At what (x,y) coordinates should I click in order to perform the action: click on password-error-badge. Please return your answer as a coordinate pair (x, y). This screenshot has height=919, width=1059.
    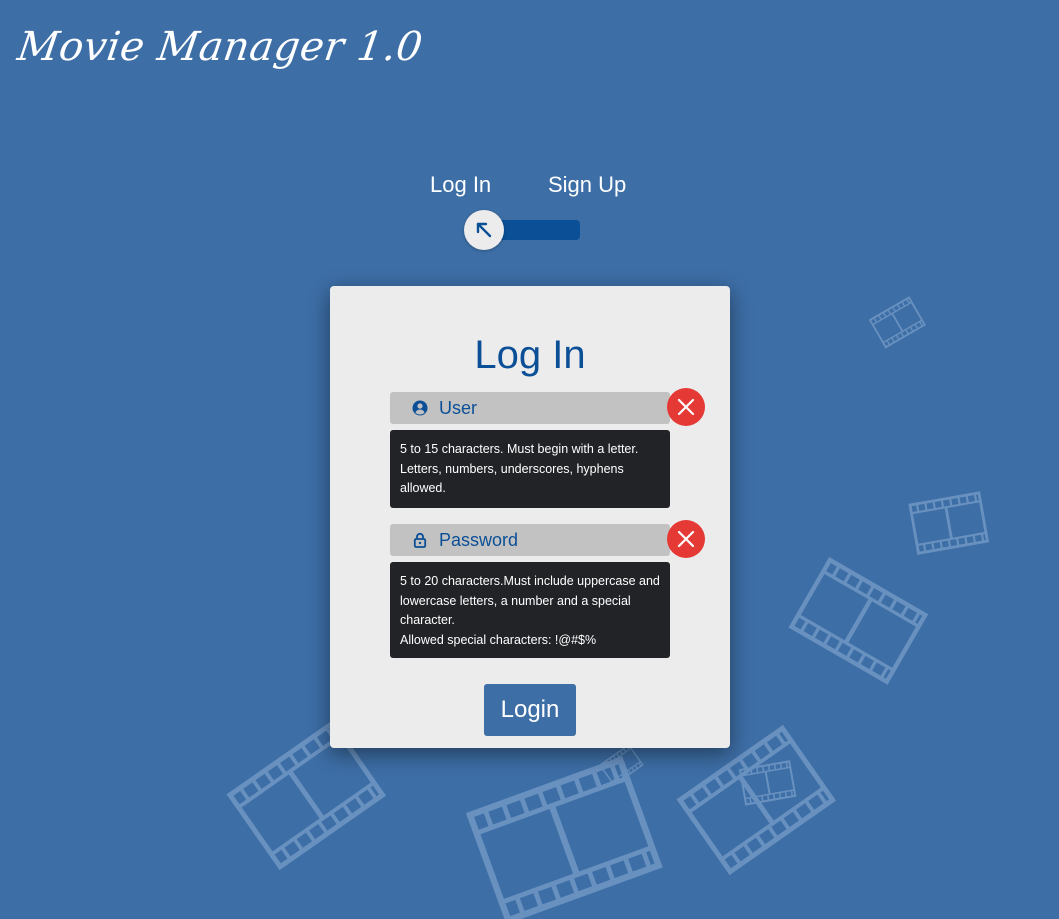
    Looking at the image, I should click on (686, 539).